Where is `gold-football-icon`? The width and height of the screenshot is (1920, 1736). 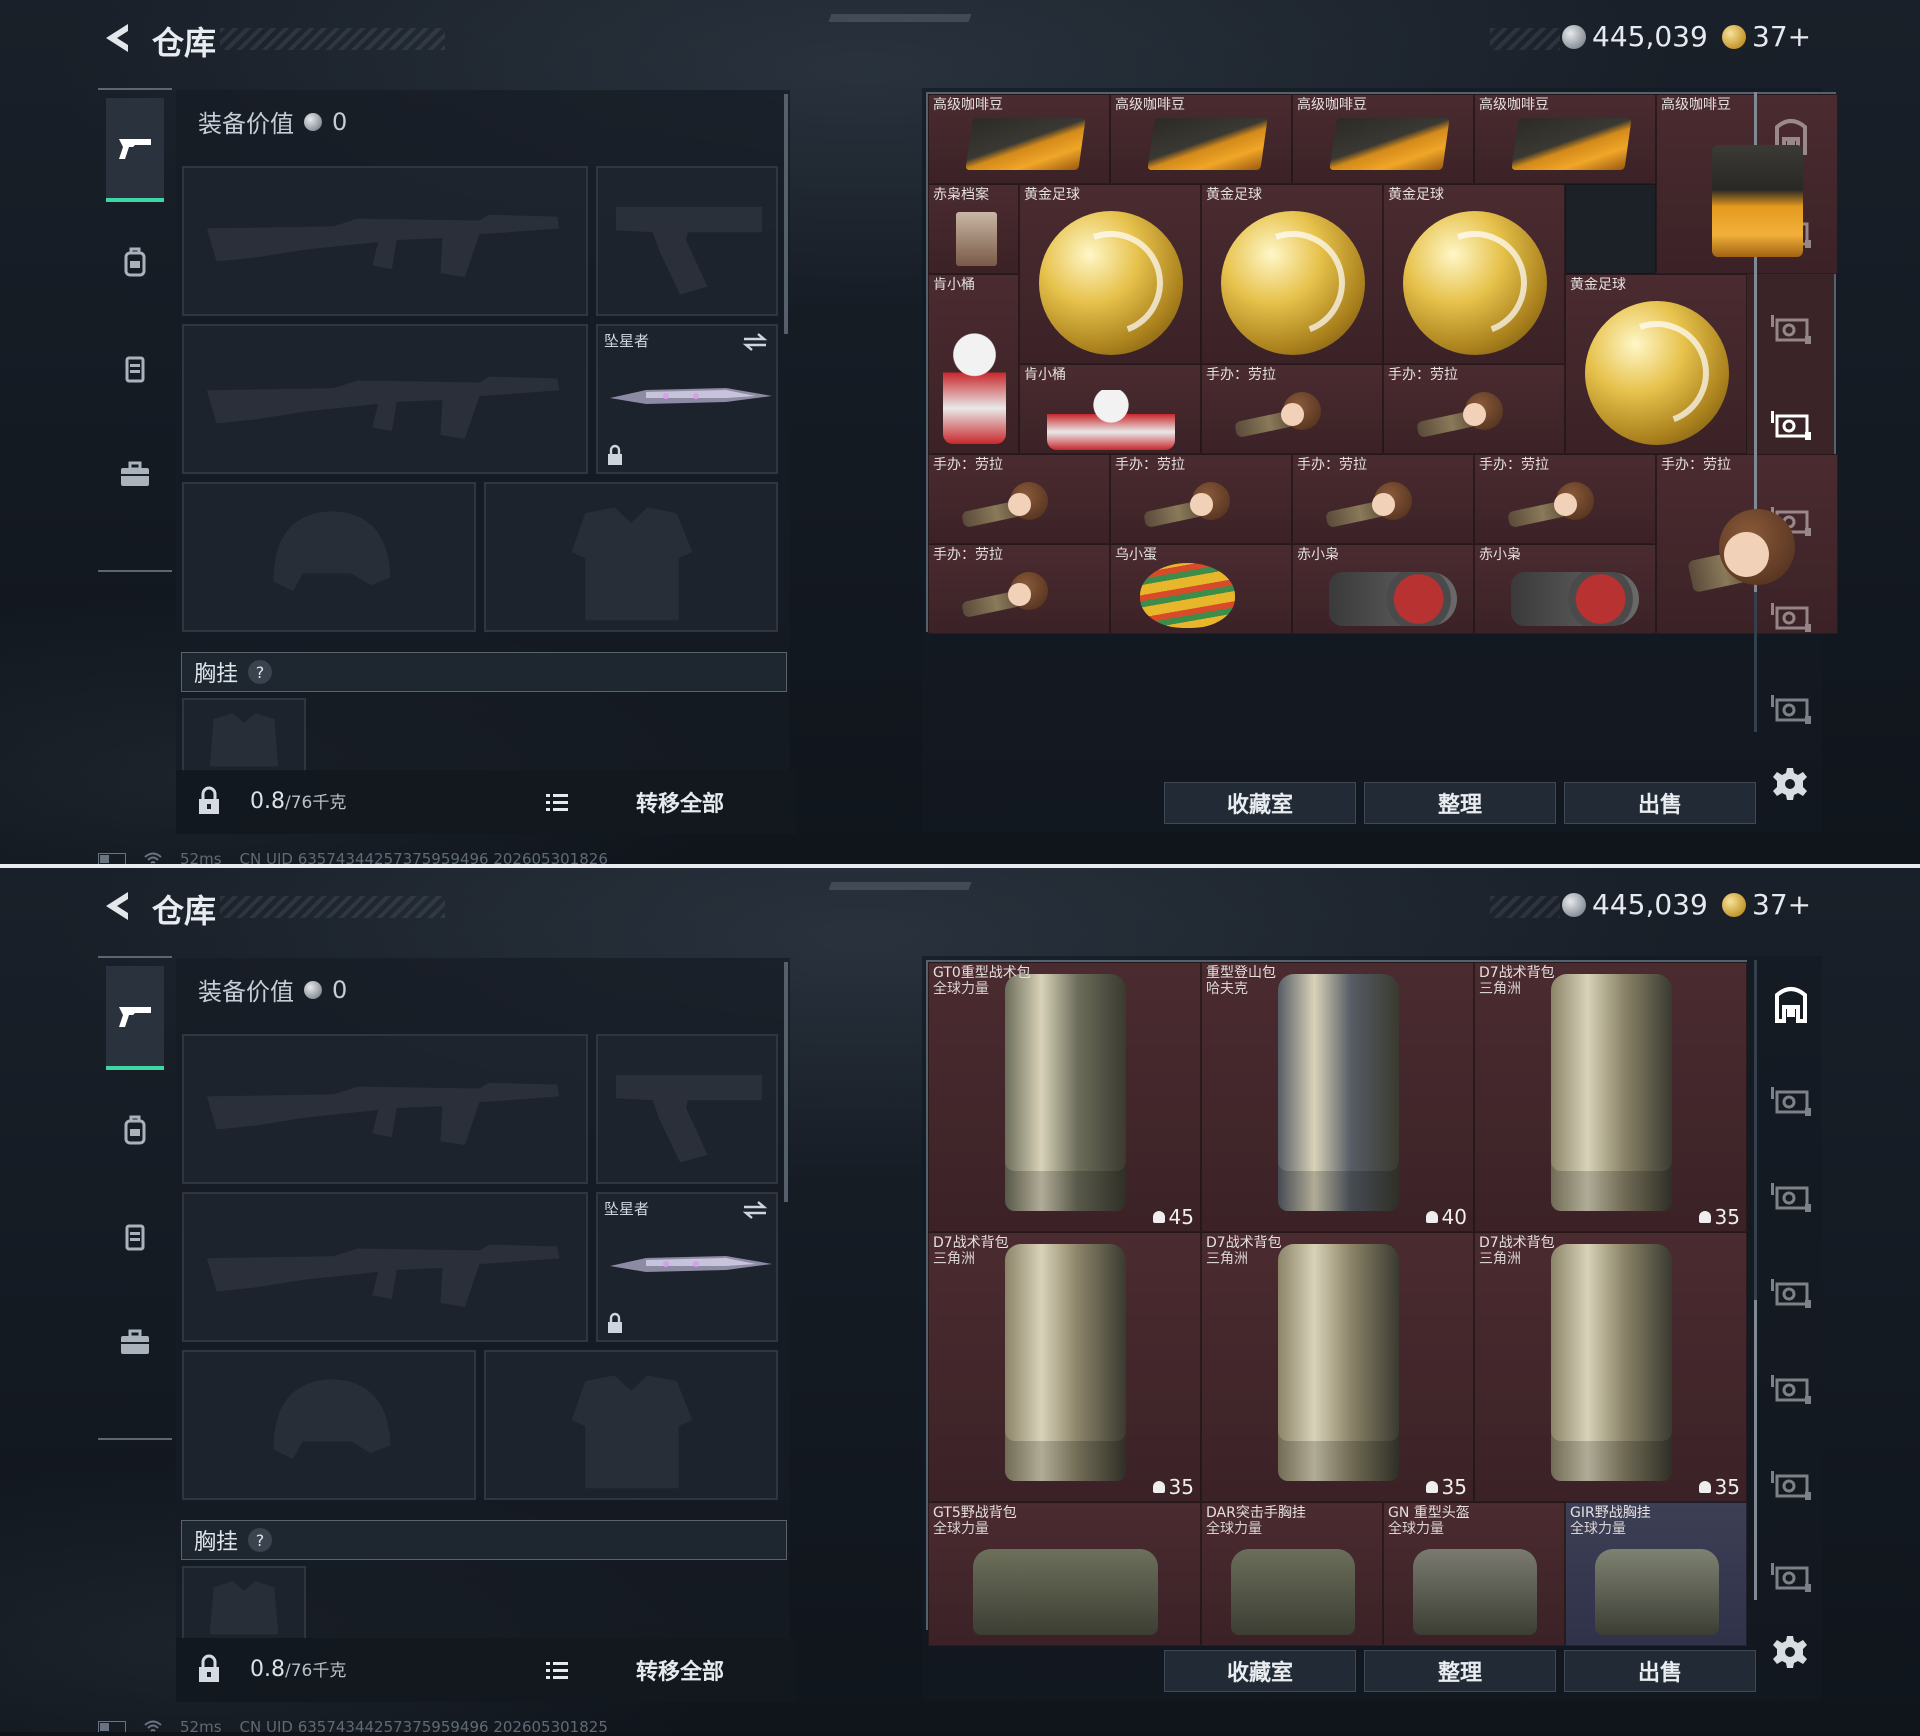 gold-football-icon is located at coordinates (1111, 283).